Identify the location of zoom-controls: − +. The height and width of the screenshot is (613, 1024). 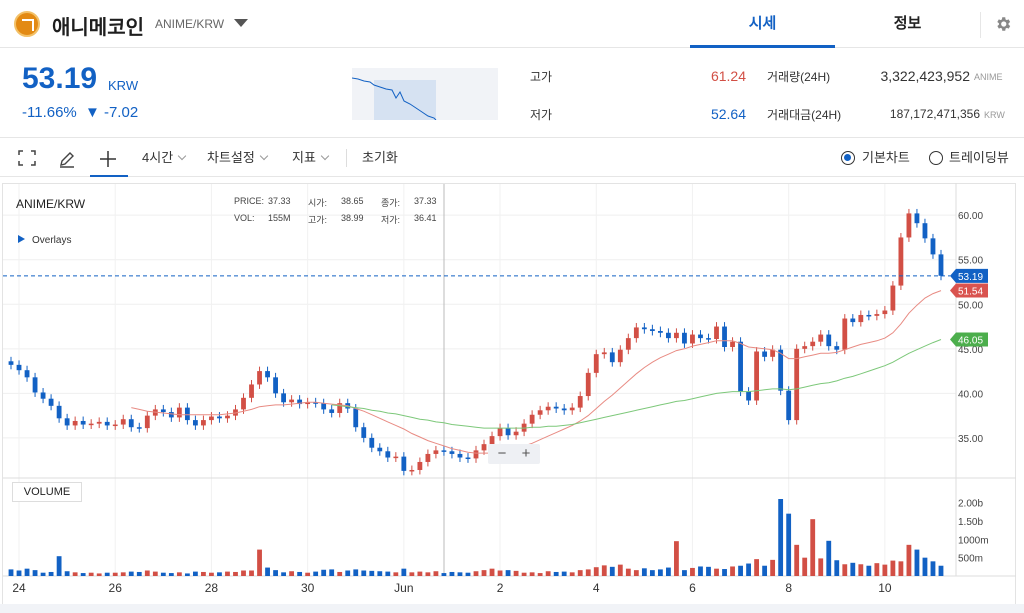
(514, 454).